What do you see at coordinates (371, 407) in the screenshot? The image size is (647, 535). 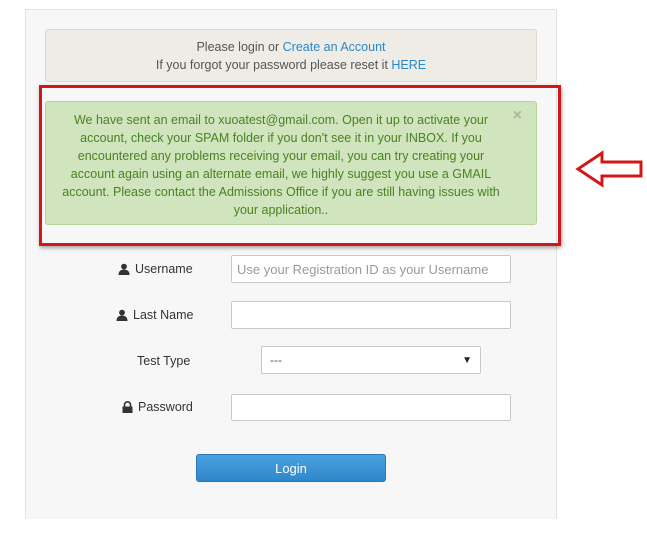 I see `password-input` at bounding box center [371, 407].